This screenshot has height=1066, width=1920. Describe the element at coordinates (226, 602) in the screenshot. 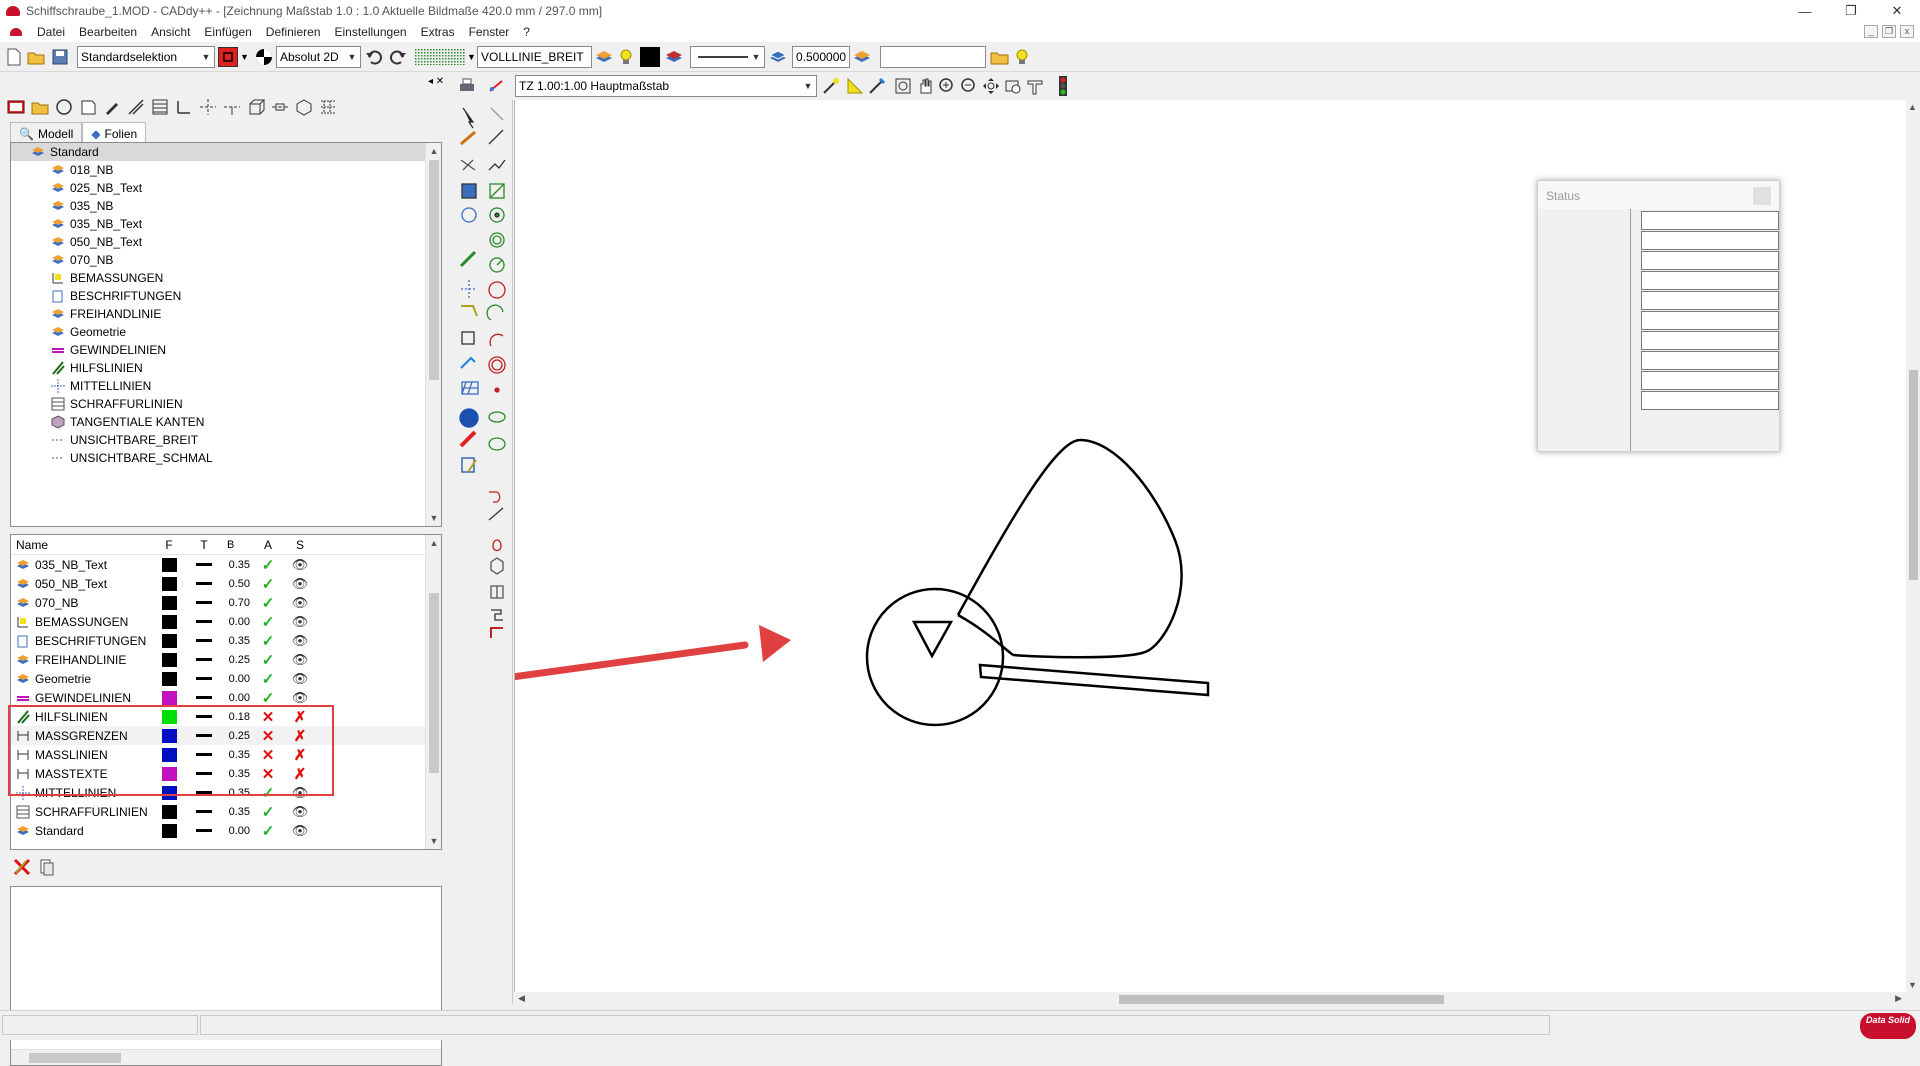

I see `layer-row: 070_NB 0.70 ✓ 👁` at that location.